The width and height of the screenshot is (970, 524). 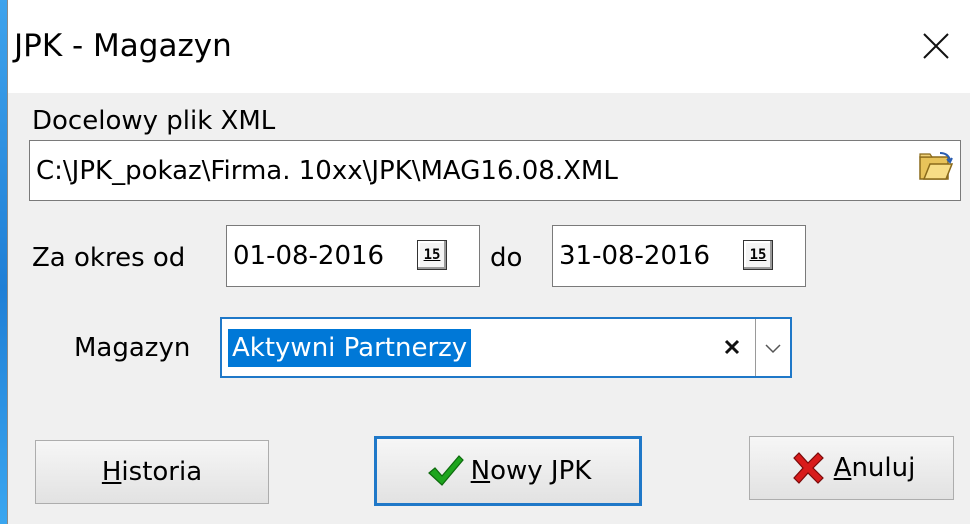 I want to click on browse-folder-button, so click(x=936, y=167).